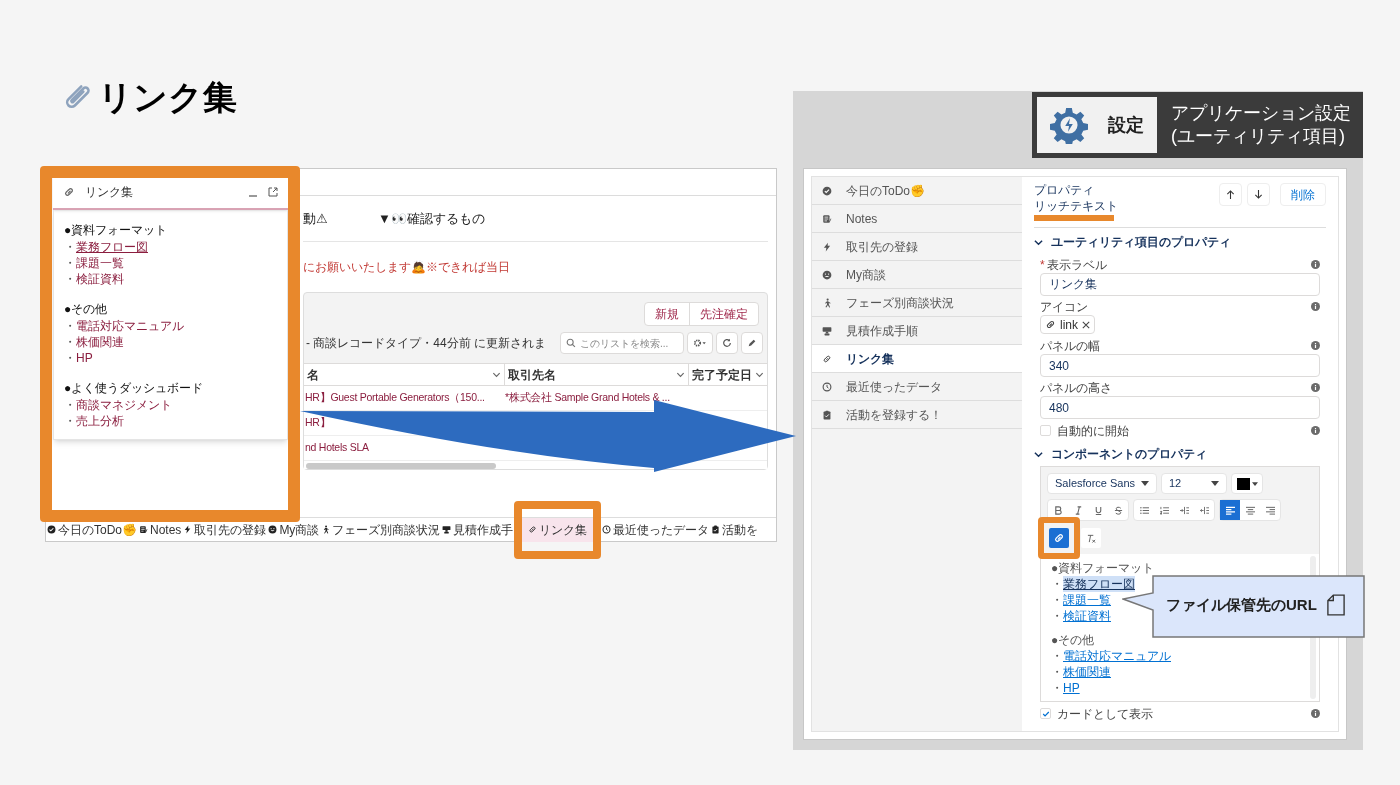 The height and width of the screenshot is (785, 1400). What do you see at coordinates (92, 529) in the screenshot?
I see `utility-tab: 今日のToDo✊` at bounding box center [92, 529].